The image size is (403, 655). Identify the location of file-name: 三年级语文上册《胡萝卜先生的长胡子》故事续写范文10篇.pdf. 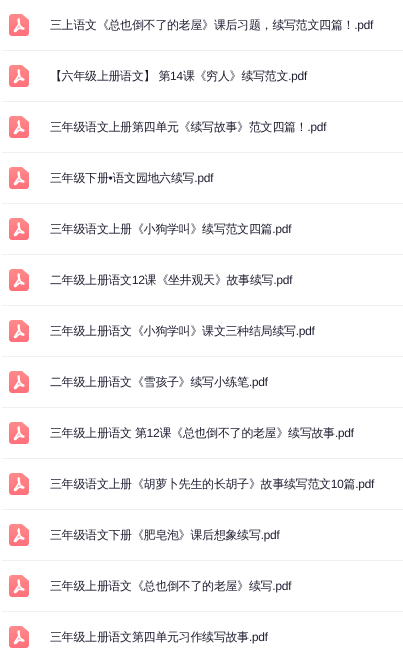
(212, 484).